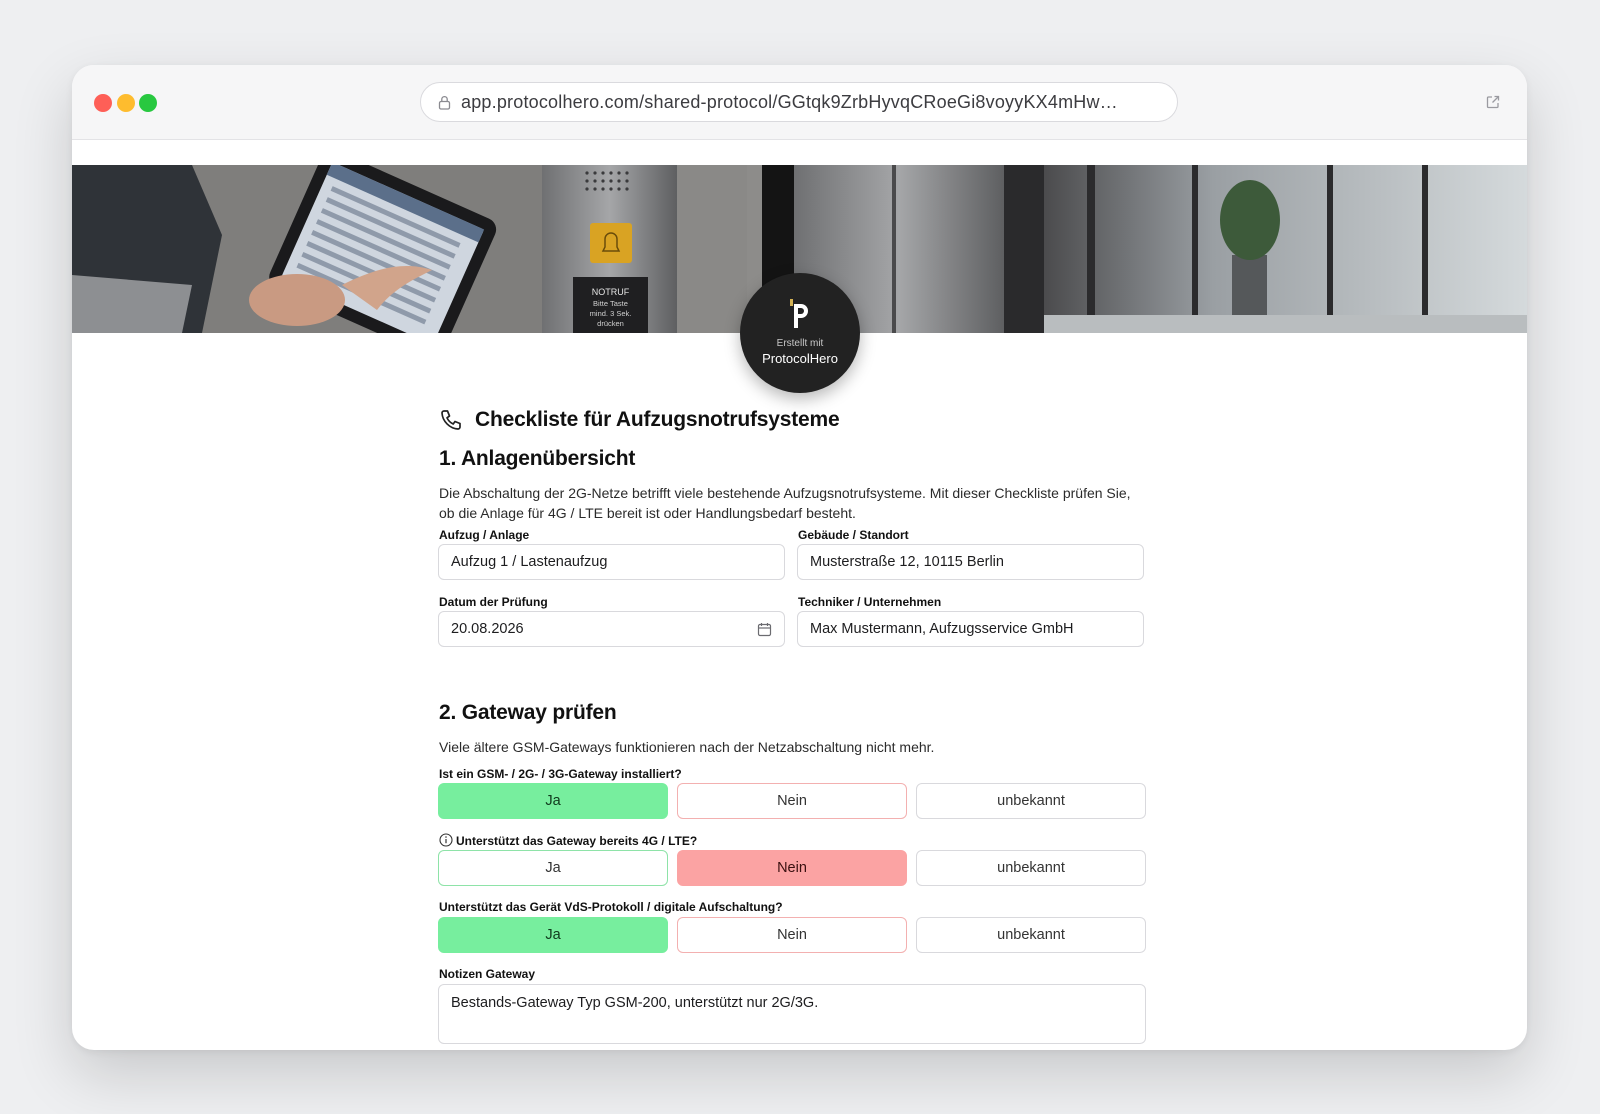  I want to click on calendar-icon, so click(764, 629).